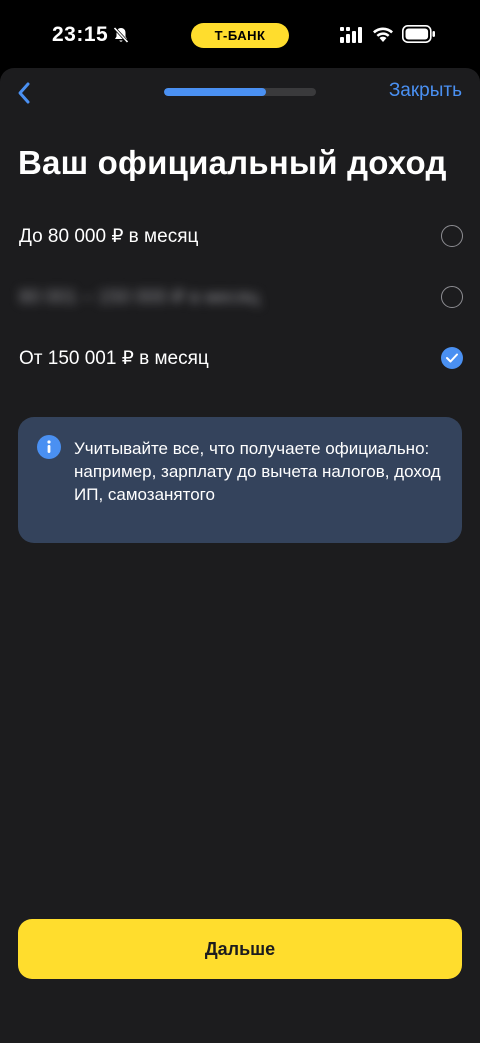 This screenshot has height=1043, width=480. I want to click on back-button, so click(25, 93).